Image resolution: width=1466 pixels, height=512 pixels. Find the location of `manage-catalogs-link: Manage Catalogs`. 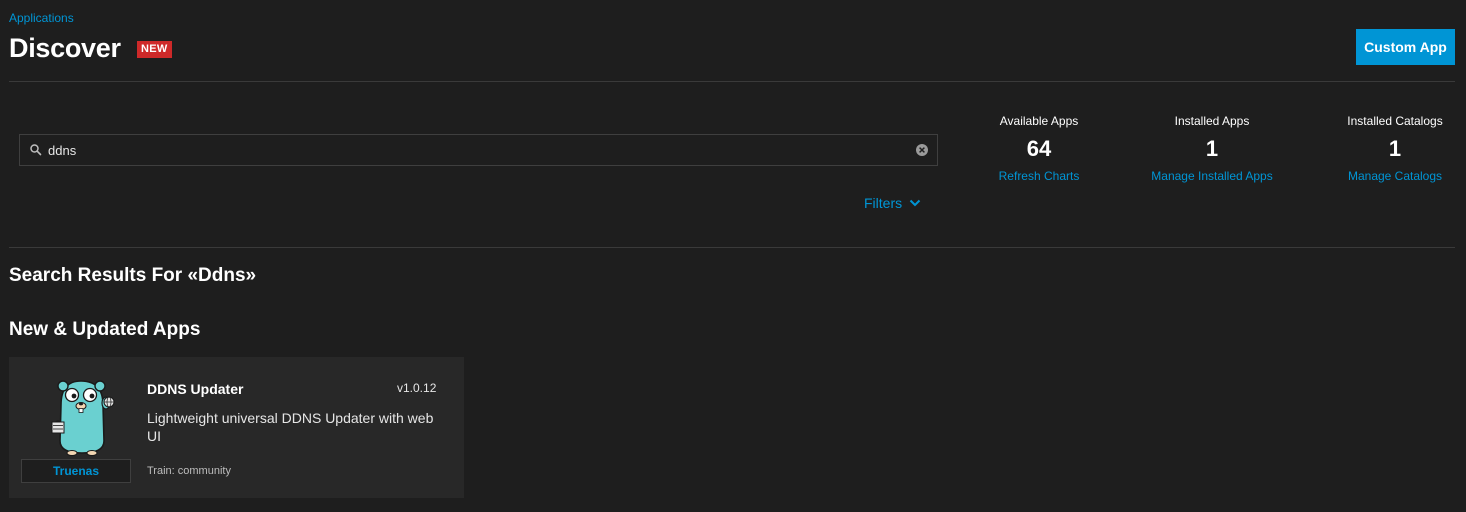

manage-catalogs-link: Manage Catalogs is located at coordinates (1390, 176).